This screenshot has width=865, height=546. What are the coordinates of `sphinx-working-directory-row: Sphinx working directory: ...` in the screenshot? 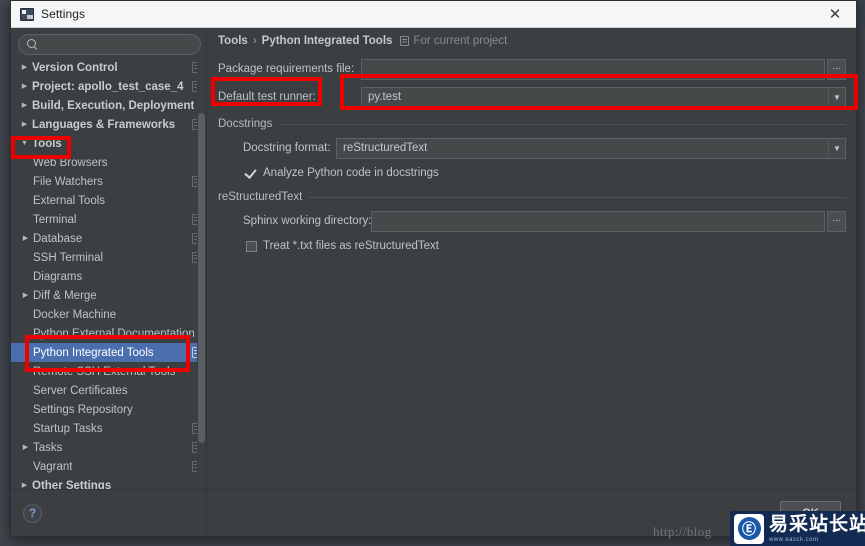 It's located at (532, 221).